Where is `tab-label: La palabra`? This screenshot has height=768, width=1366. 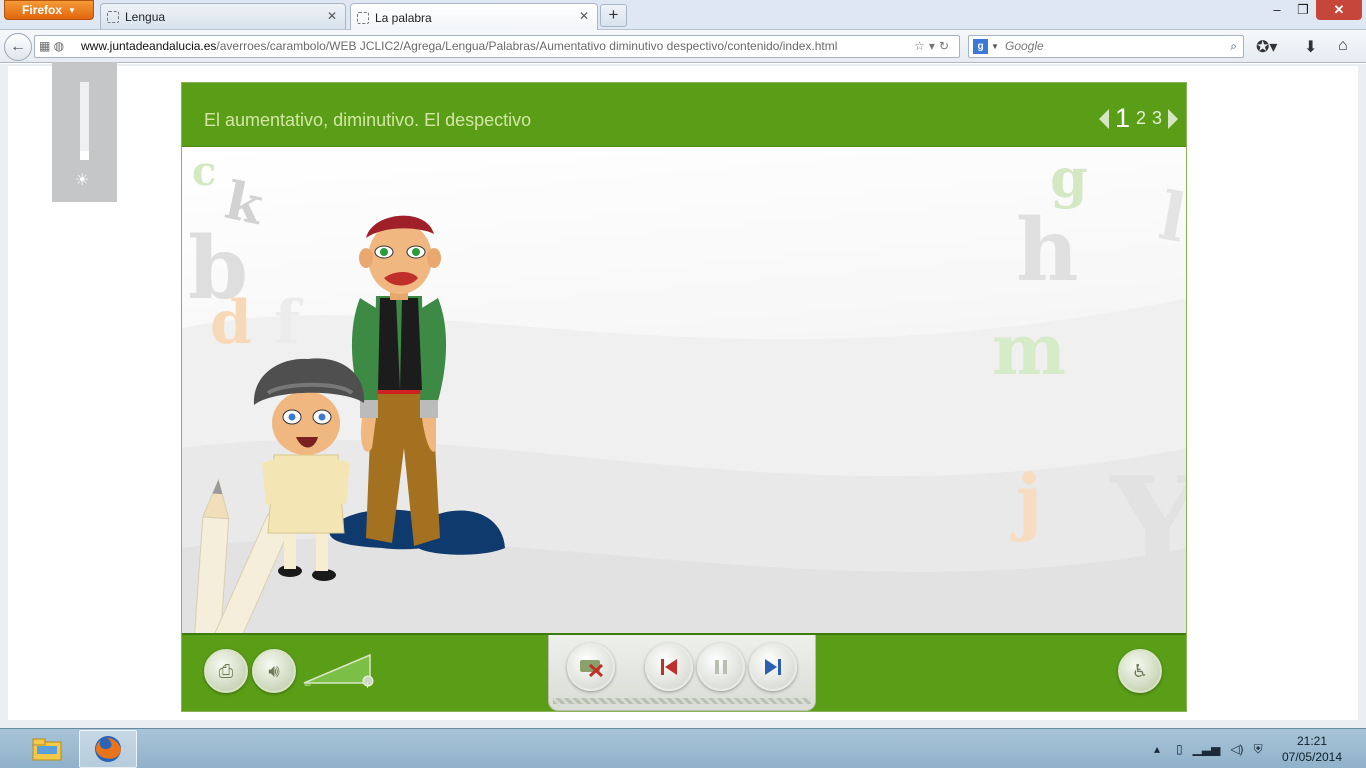 tab-label: La palabra is located at coordinates (403, 17).